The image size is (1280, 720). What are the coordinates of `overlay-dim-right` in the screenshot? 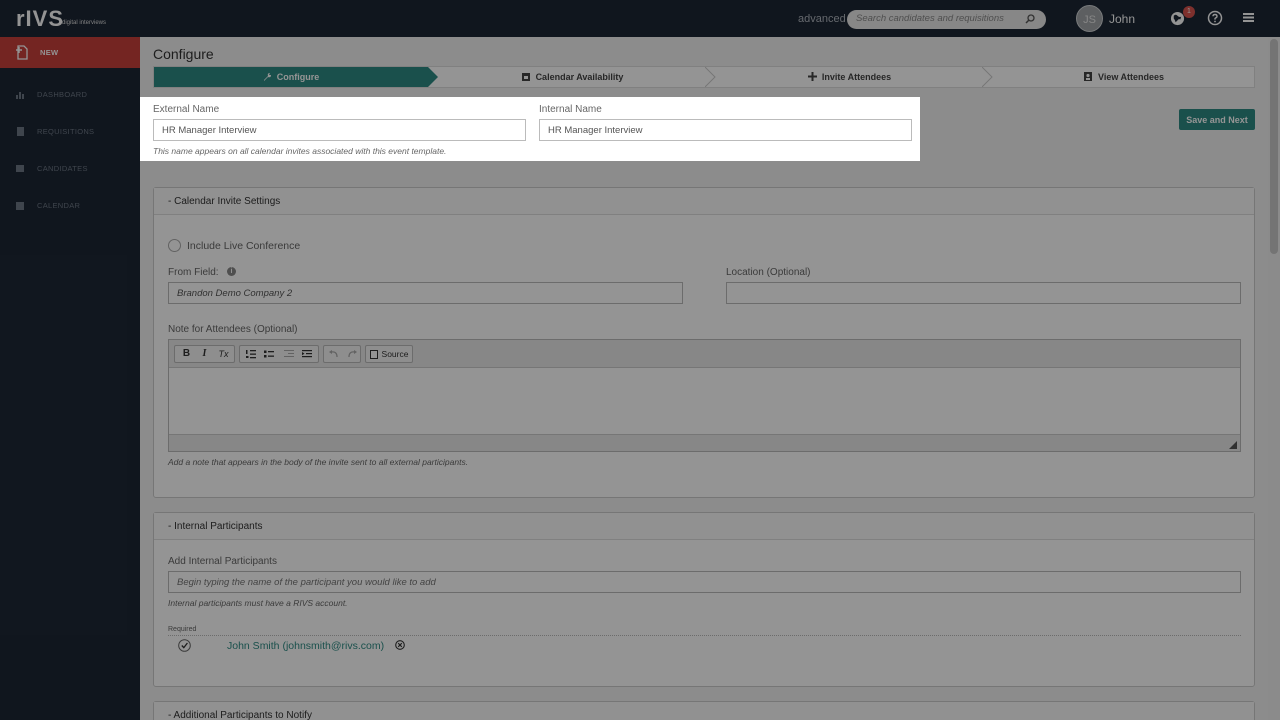 It's located at (1100, 129).